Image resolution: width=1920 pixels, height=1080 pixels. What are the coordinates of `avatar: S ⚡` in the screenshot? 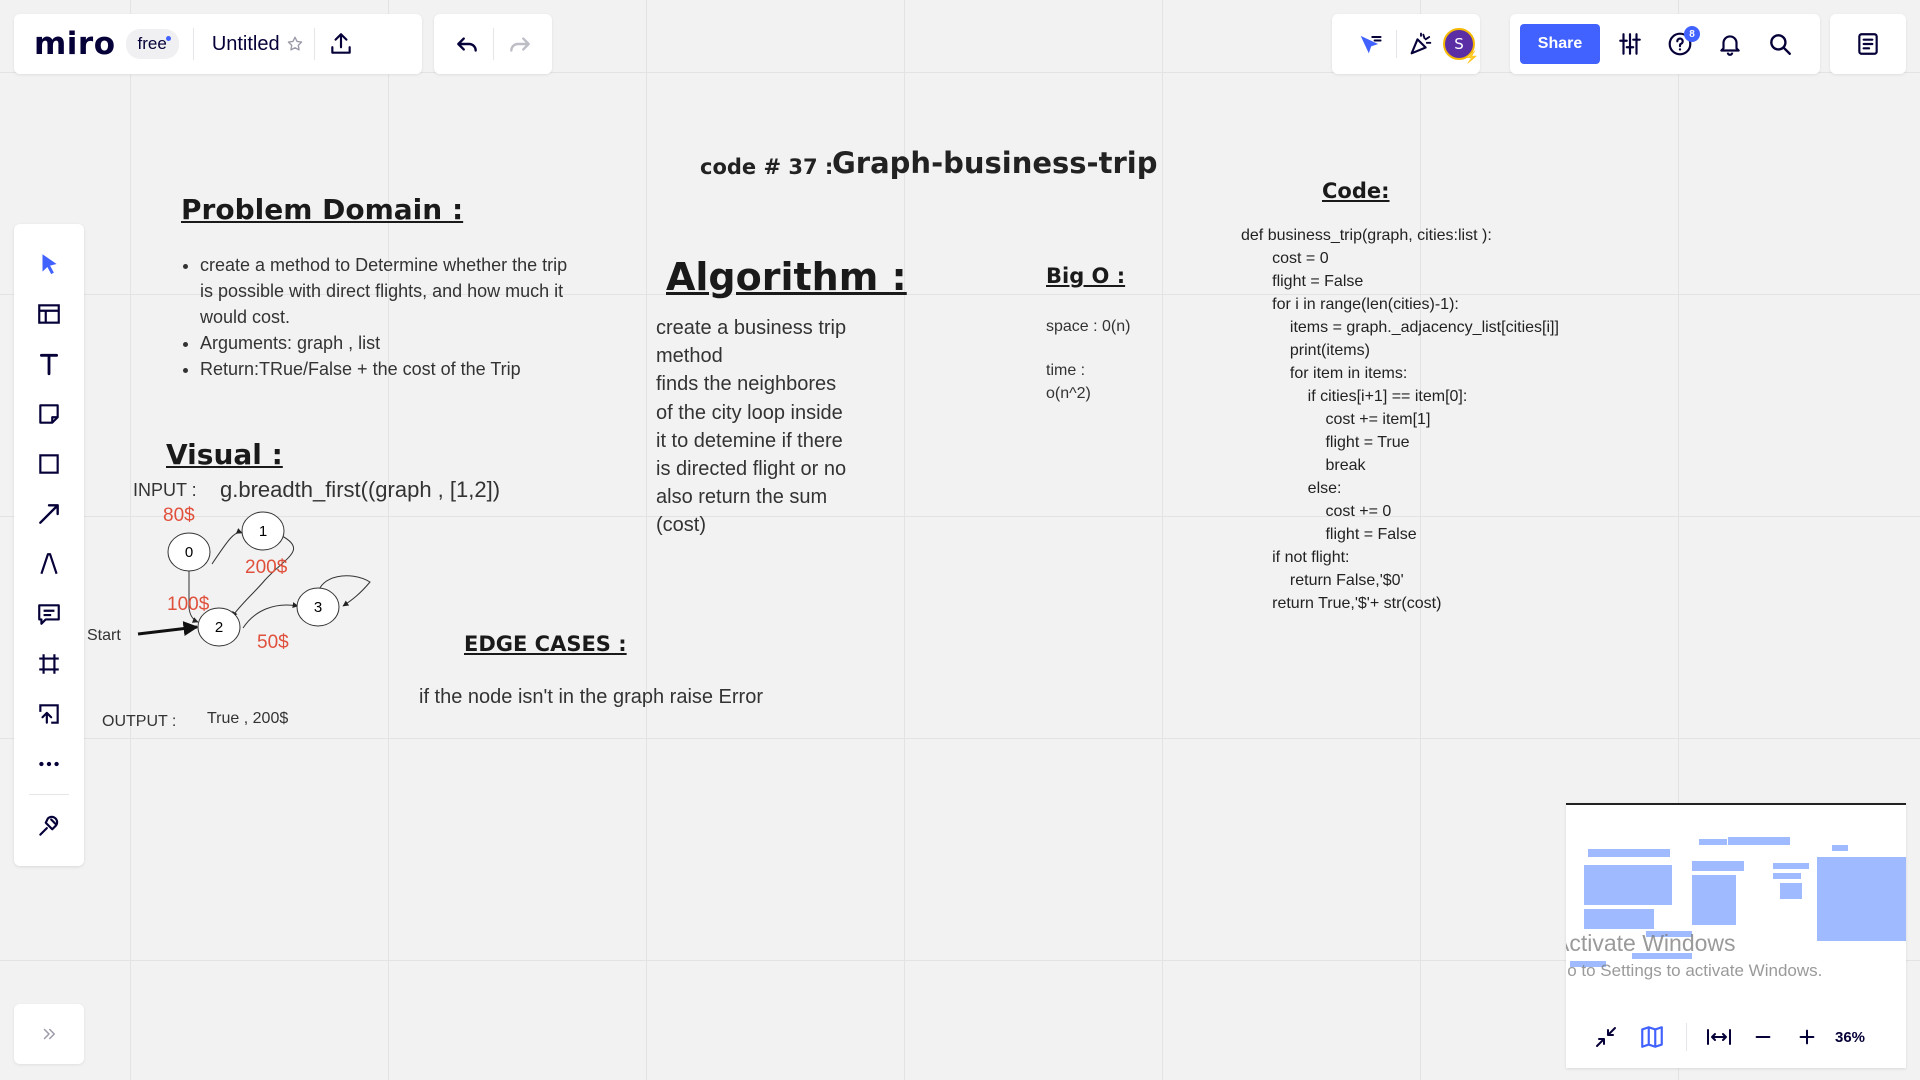 It's located at (1461, 46).